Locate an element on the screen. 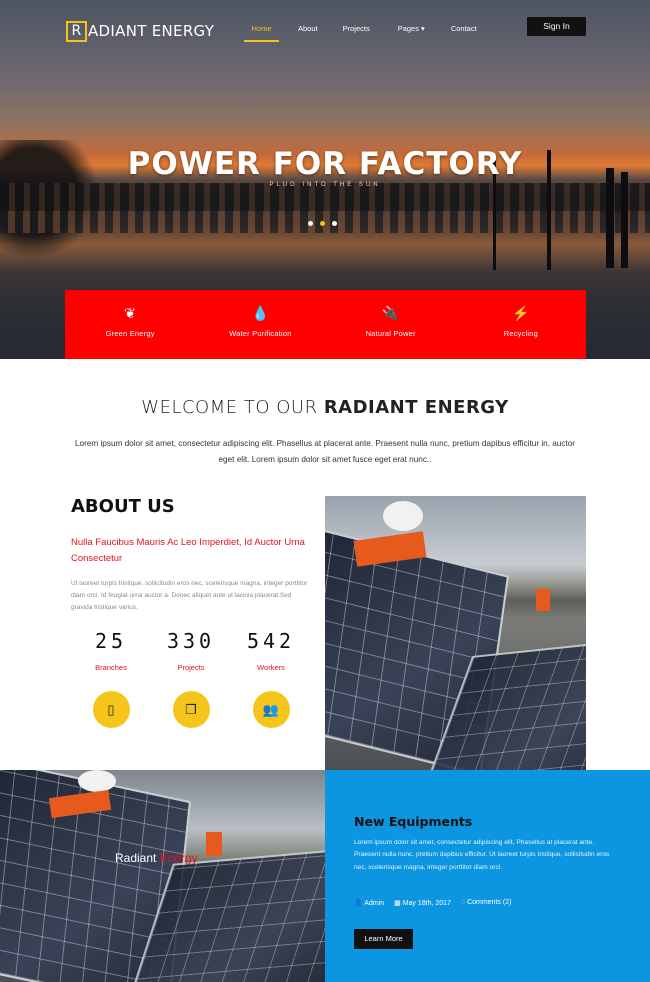 Image resolution: width=650 pixels, height=982 pixels. radiant-energy-overlay: Radiant Energy is located at coordinates (156, 858).